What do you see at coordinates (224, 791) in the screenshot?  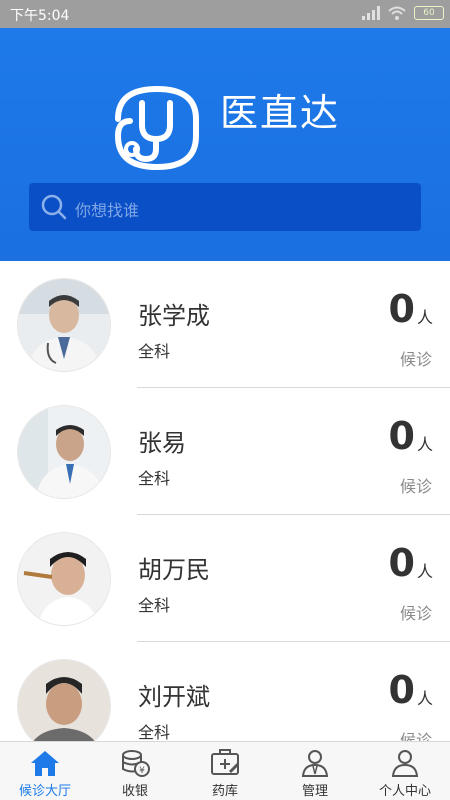 I see `tab-label: 药库` at bounding box center [224, 791].